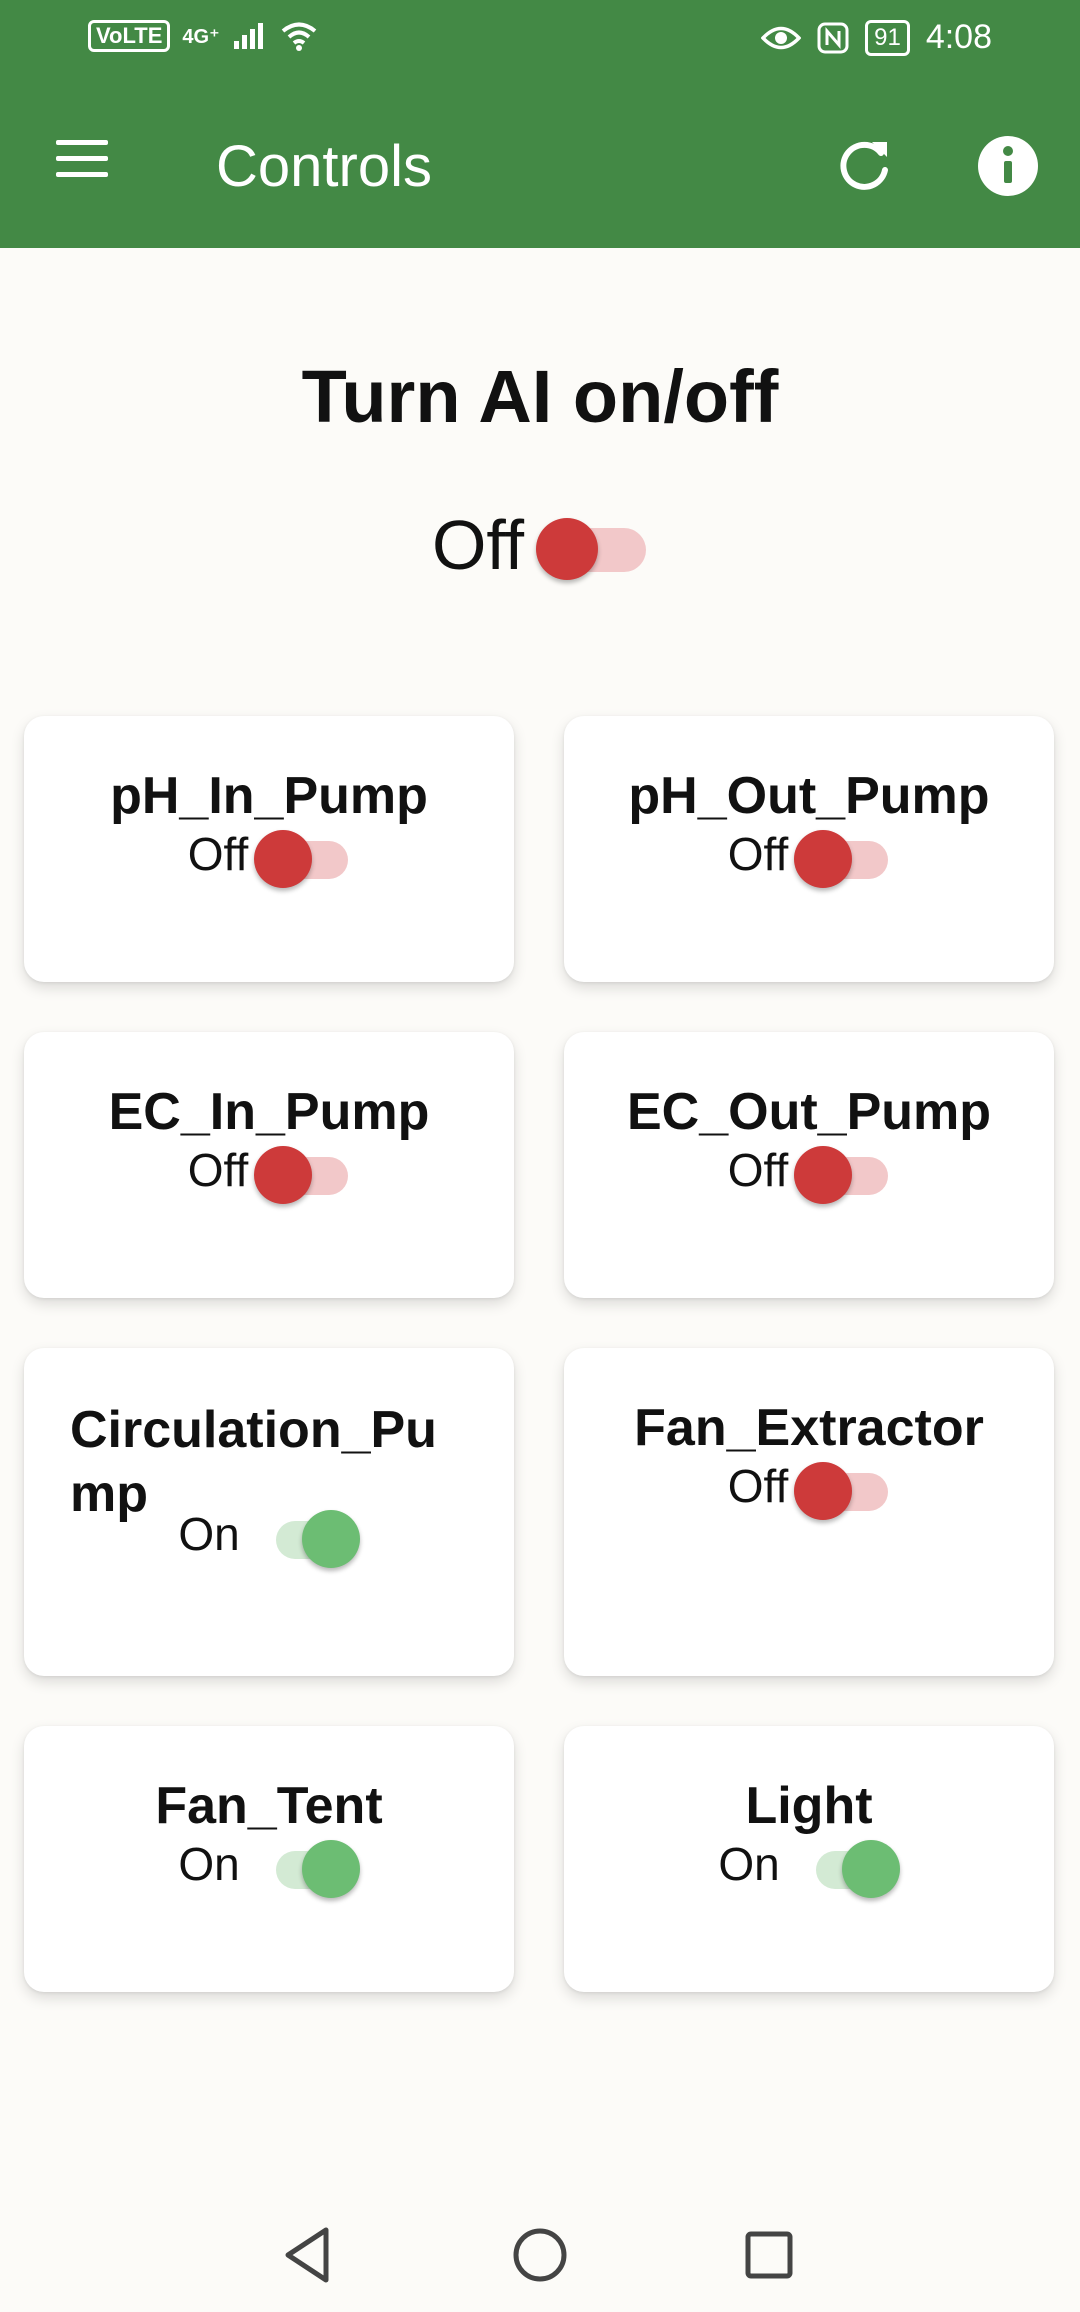 The width and height of the screenshot is (1080, 2312). I want to click on info-icon, so click(1008, 166).